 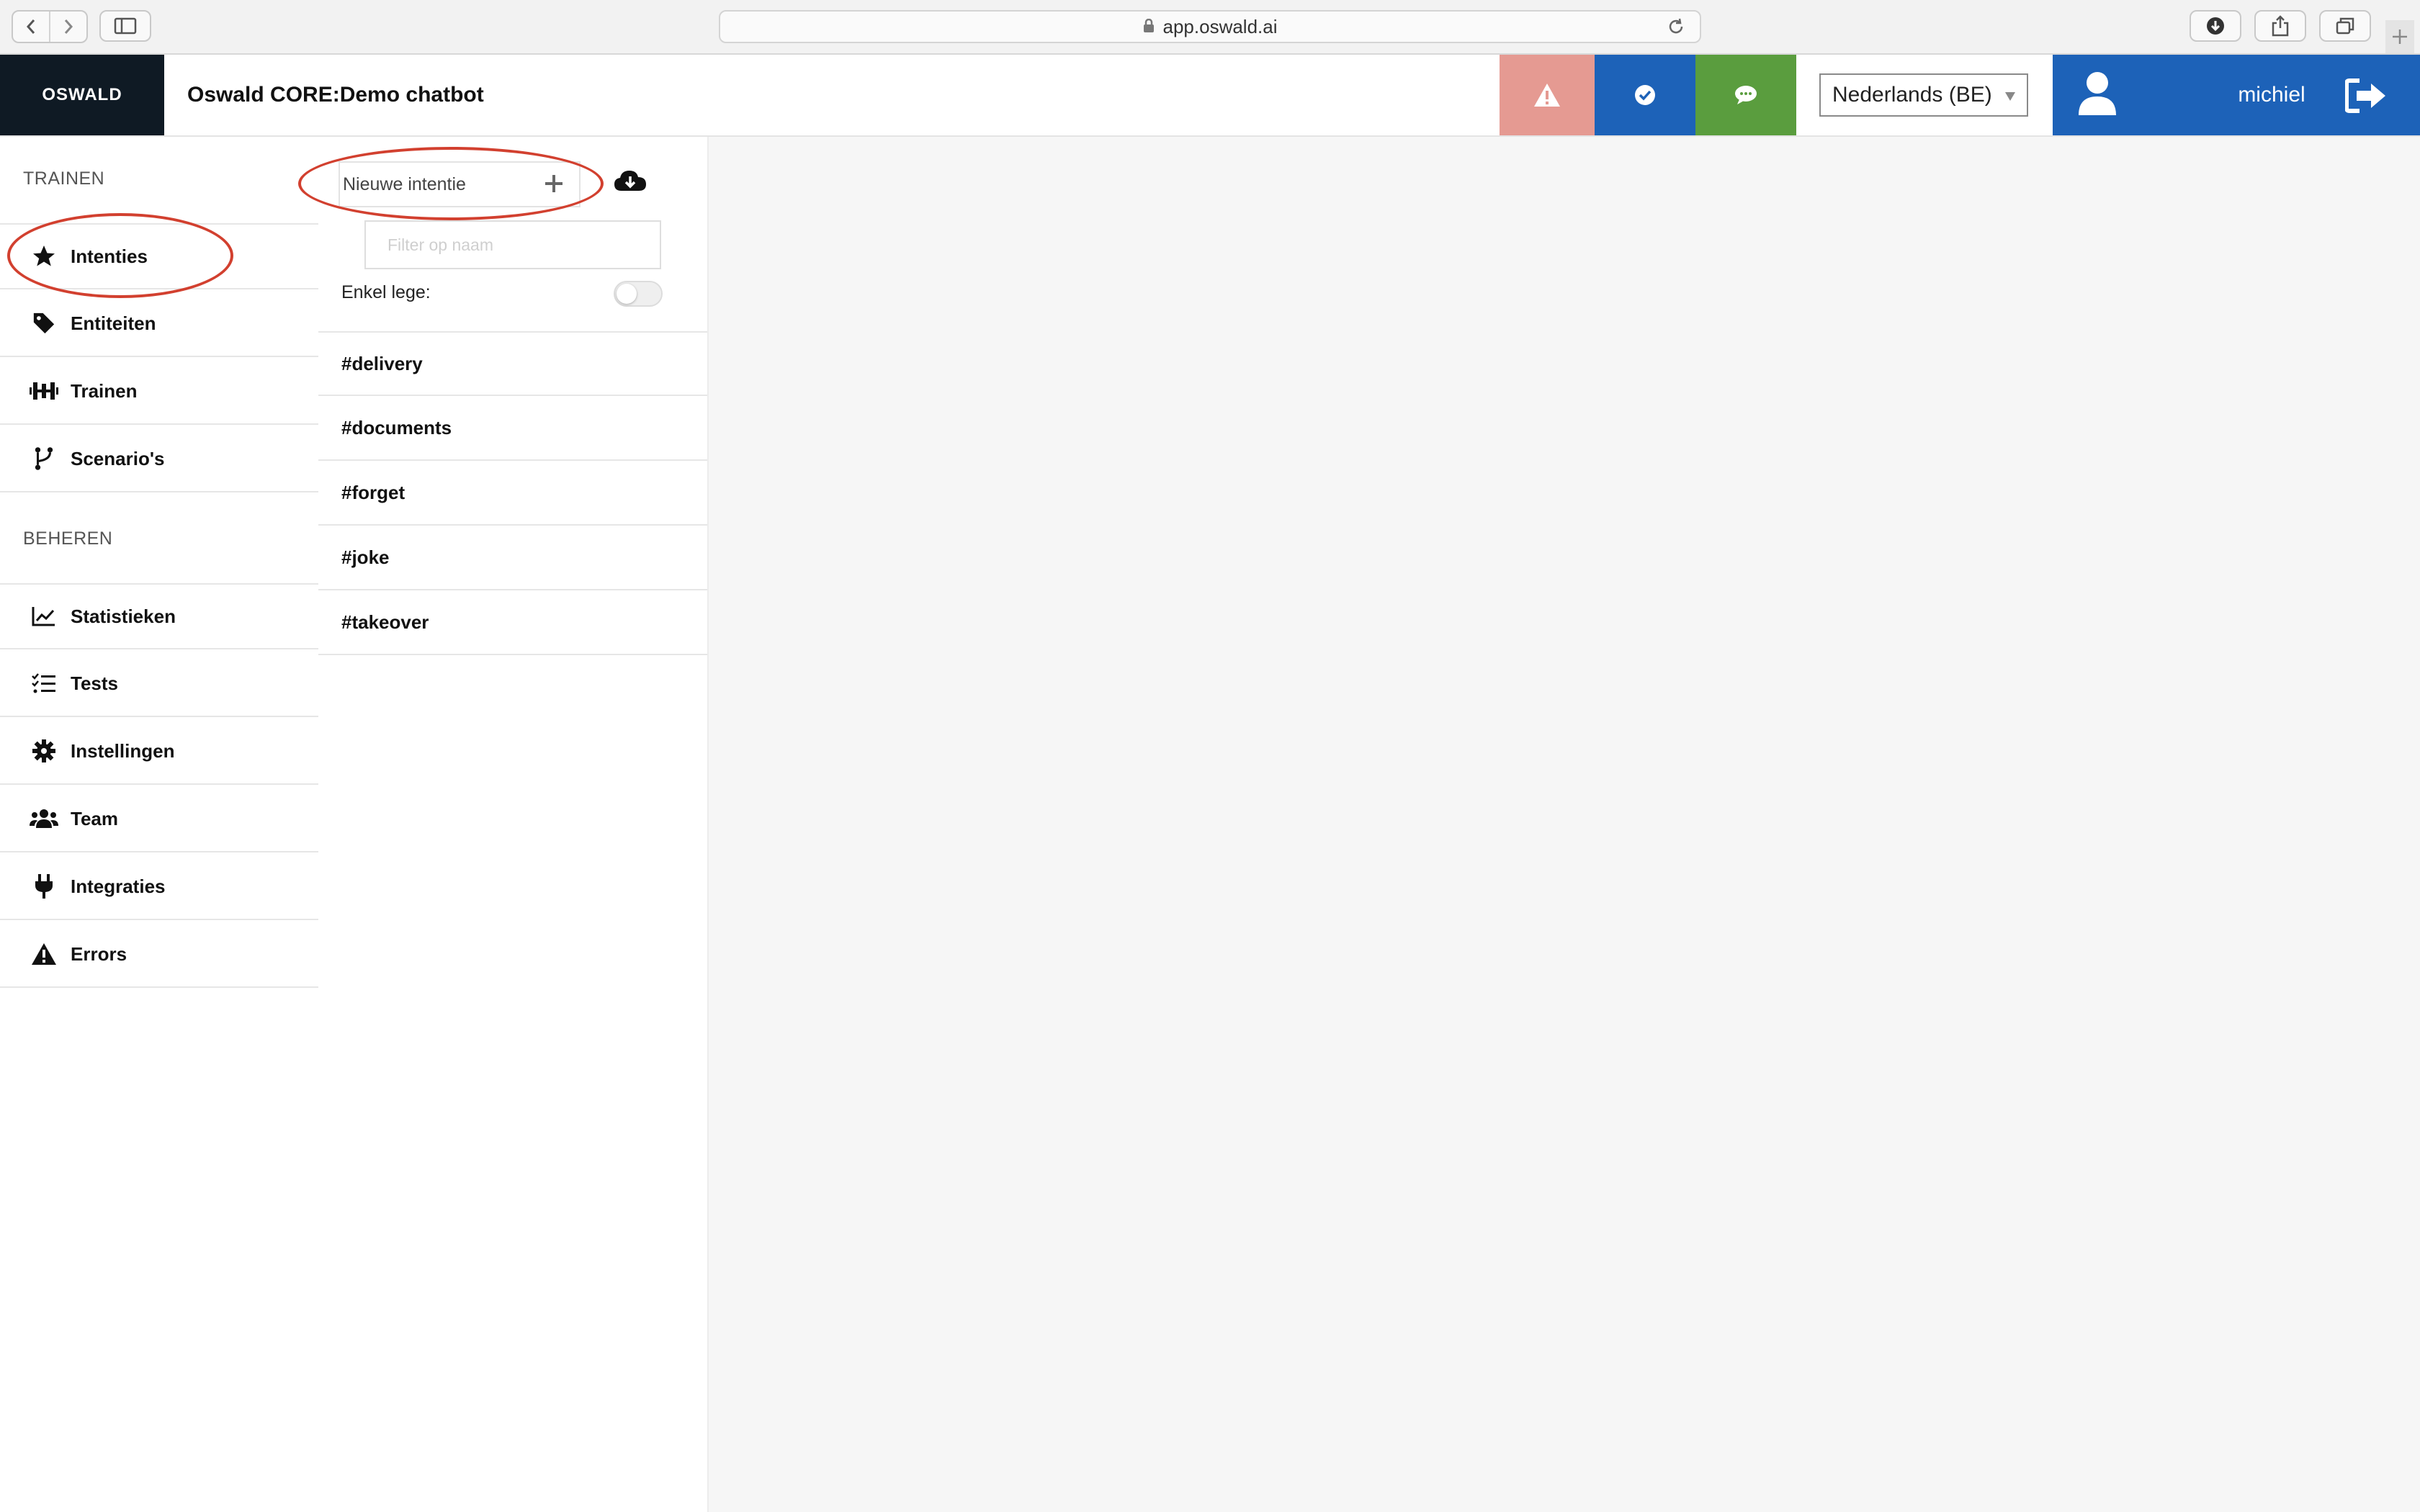 What do you see at coordinates (124, 616) in the screenshot?
I see `sidebar-item-label: Statistieken` at bounding box center [124, 616].